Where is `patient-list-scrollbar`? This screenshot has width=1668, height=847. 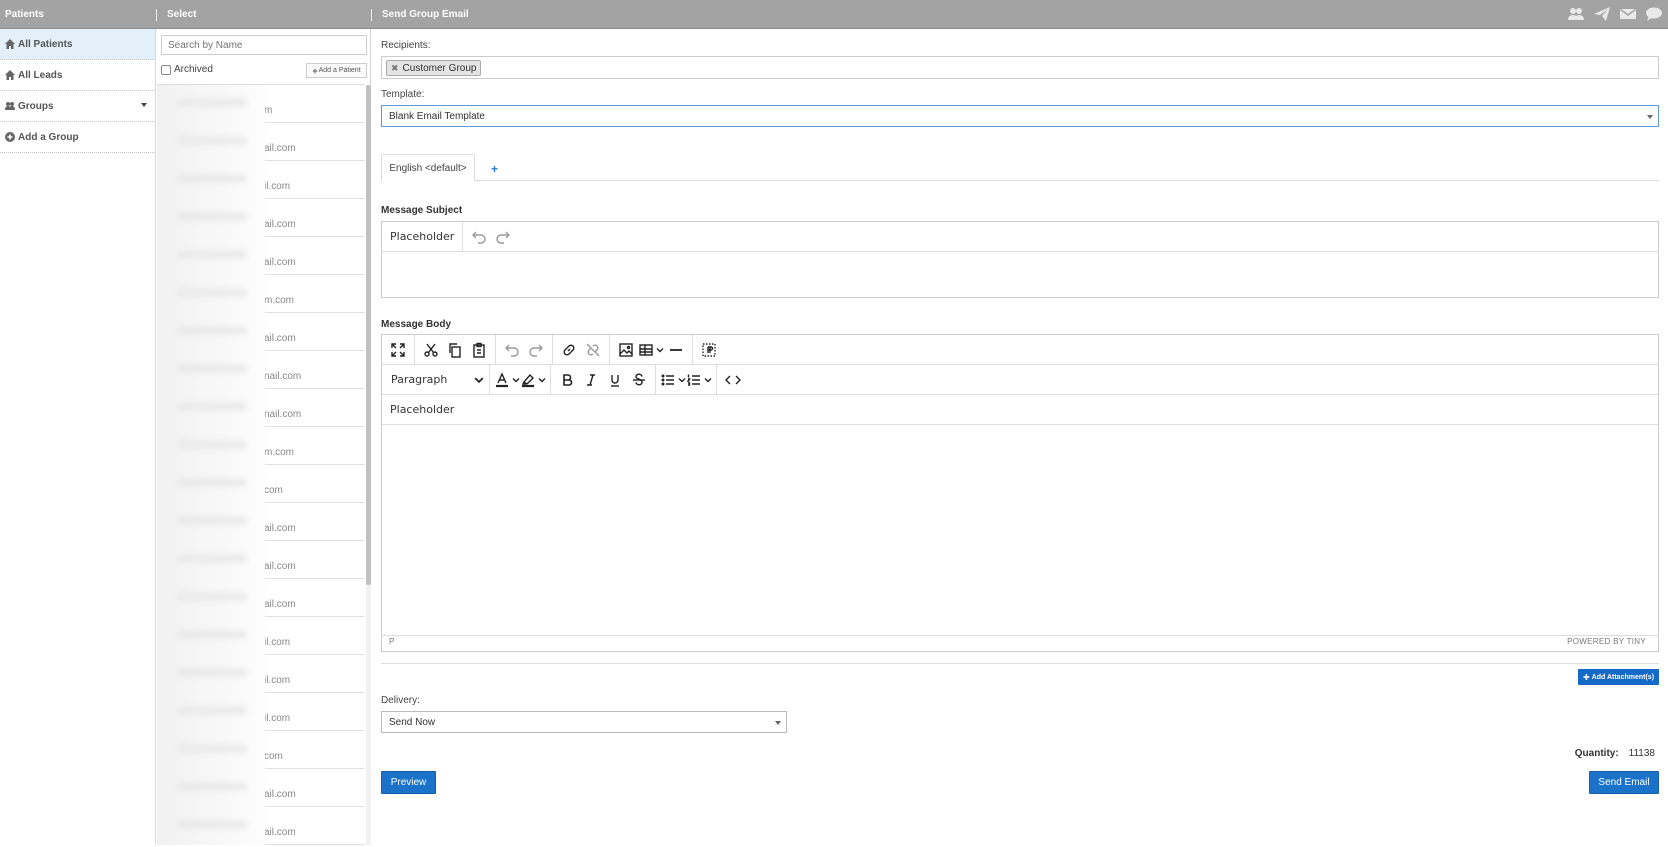
patient-list-scrollbar is located at coordinates (368, 465).